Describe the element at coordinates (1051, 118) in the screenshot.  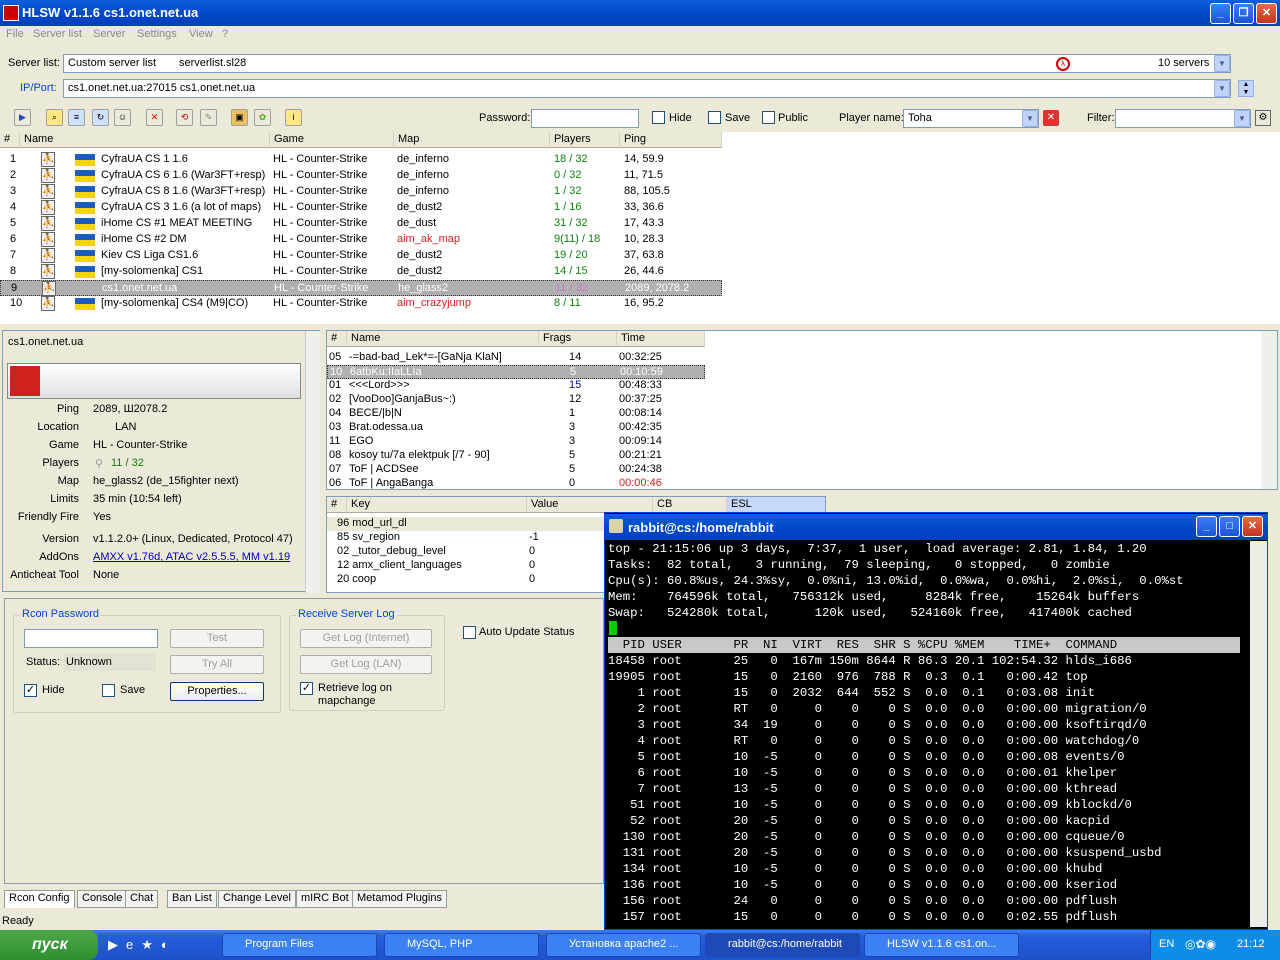
I see `clear-name-icon: ✕` at that location.